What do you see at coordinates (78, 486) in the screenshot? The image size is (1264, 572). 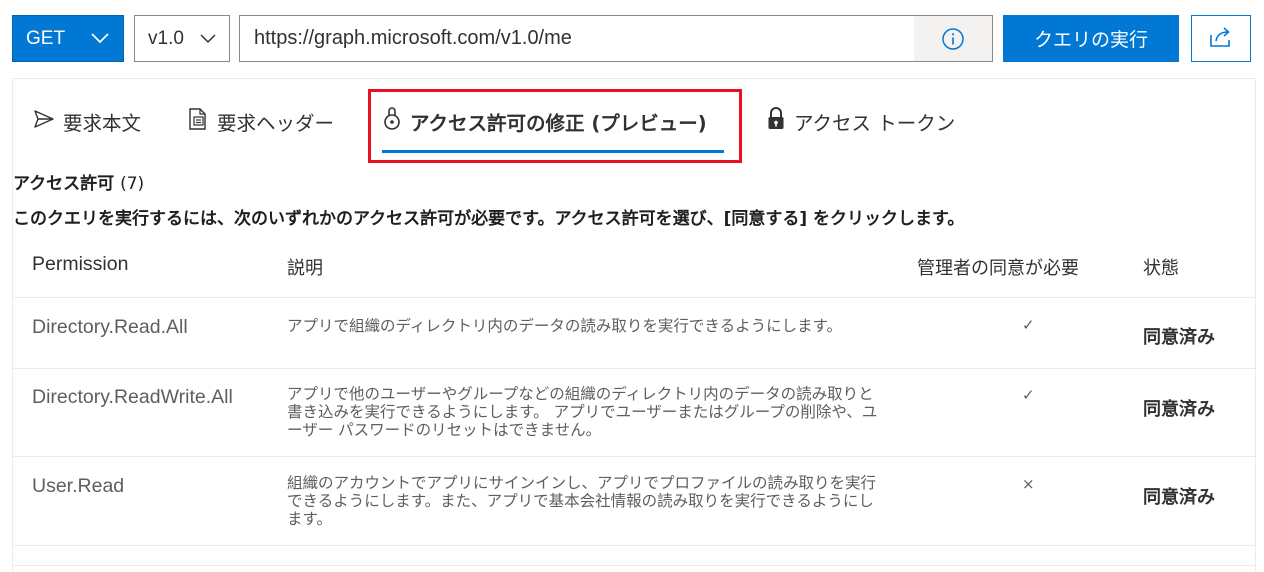 I see `permission-name: User.Read` at bounding box center [78, 486].